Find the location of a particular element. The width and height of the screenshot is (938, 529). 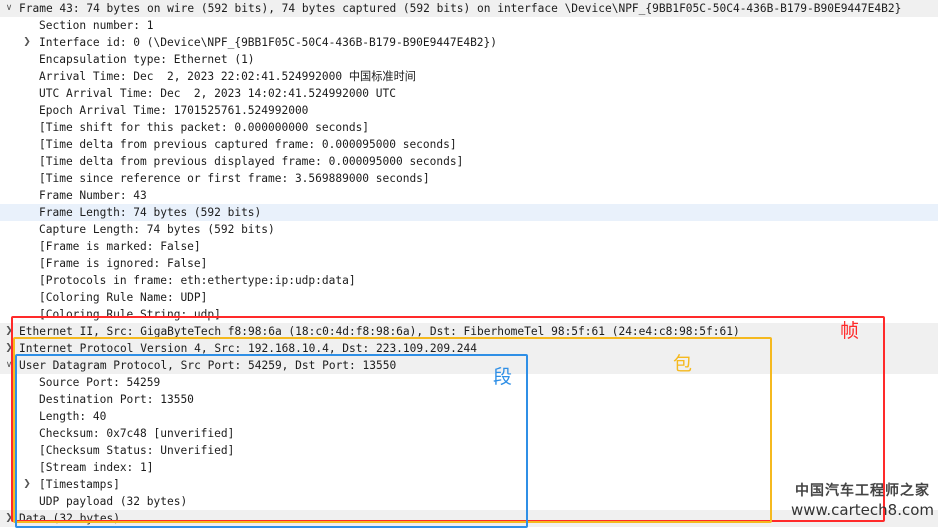

segment-annotation-label: 段 is located at coordinates (503, 377).